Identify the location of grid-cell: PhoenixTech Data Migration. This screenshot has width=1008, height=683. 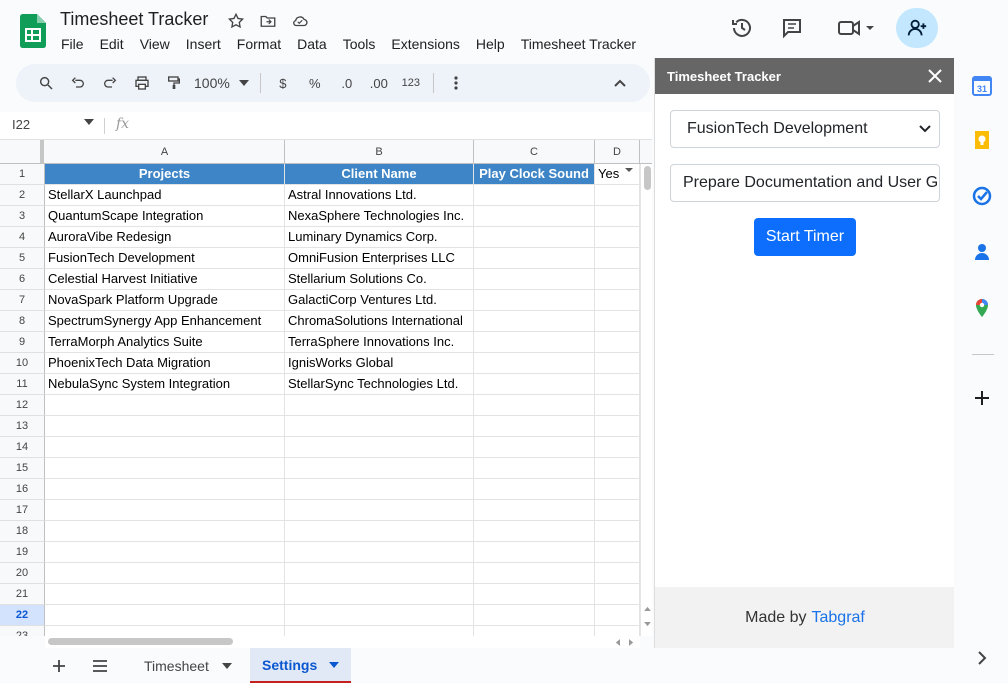
(165, 363).